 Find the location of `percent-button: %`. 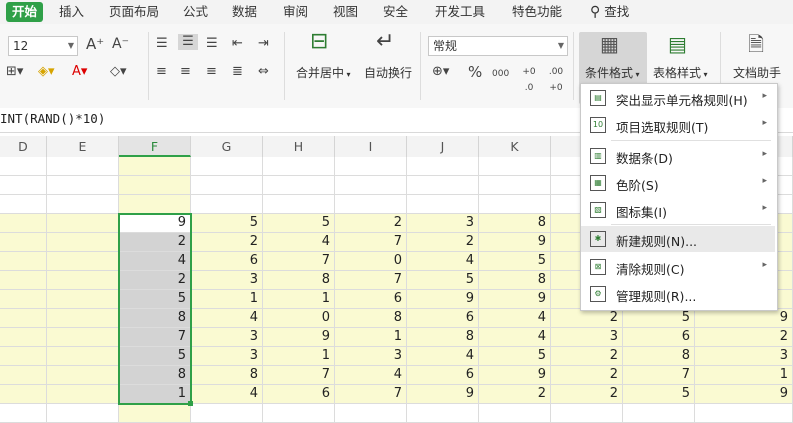

percent-button: % is located at coordinates (475, 72).